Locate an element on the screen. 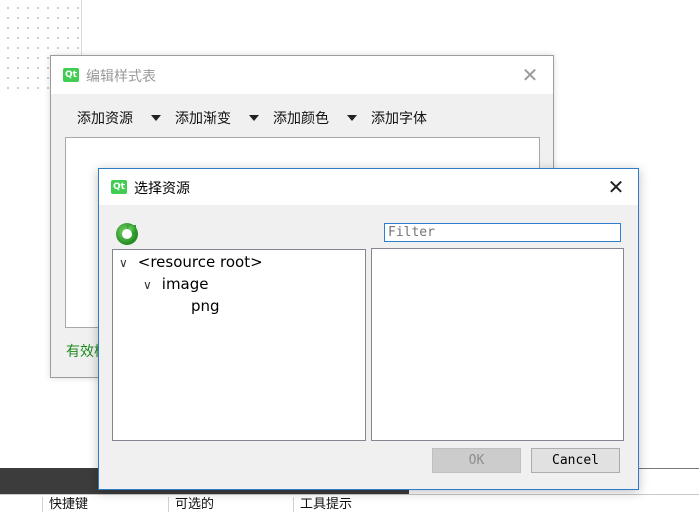 The image size is (699, 512). tree-item-label: image is located at coordinates (185, 284).